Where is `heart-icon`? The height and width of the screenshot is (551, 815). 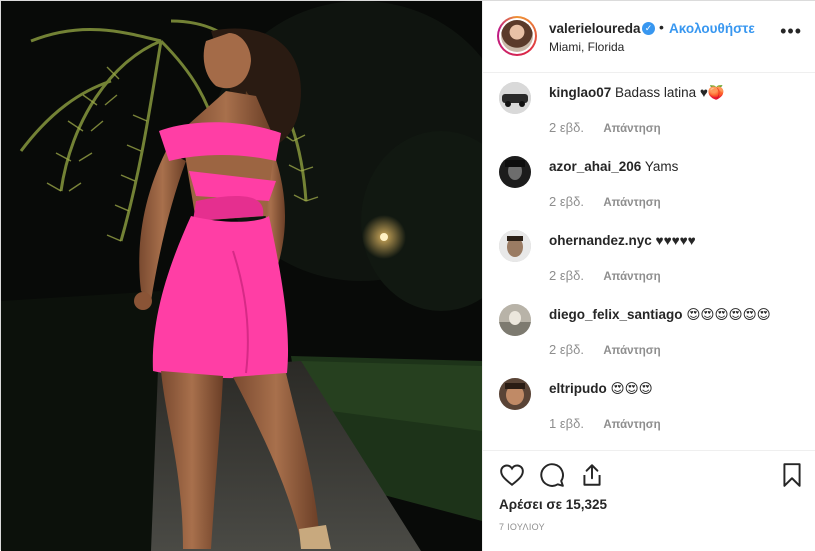
heart-icon is located at coordinates (512, 475).